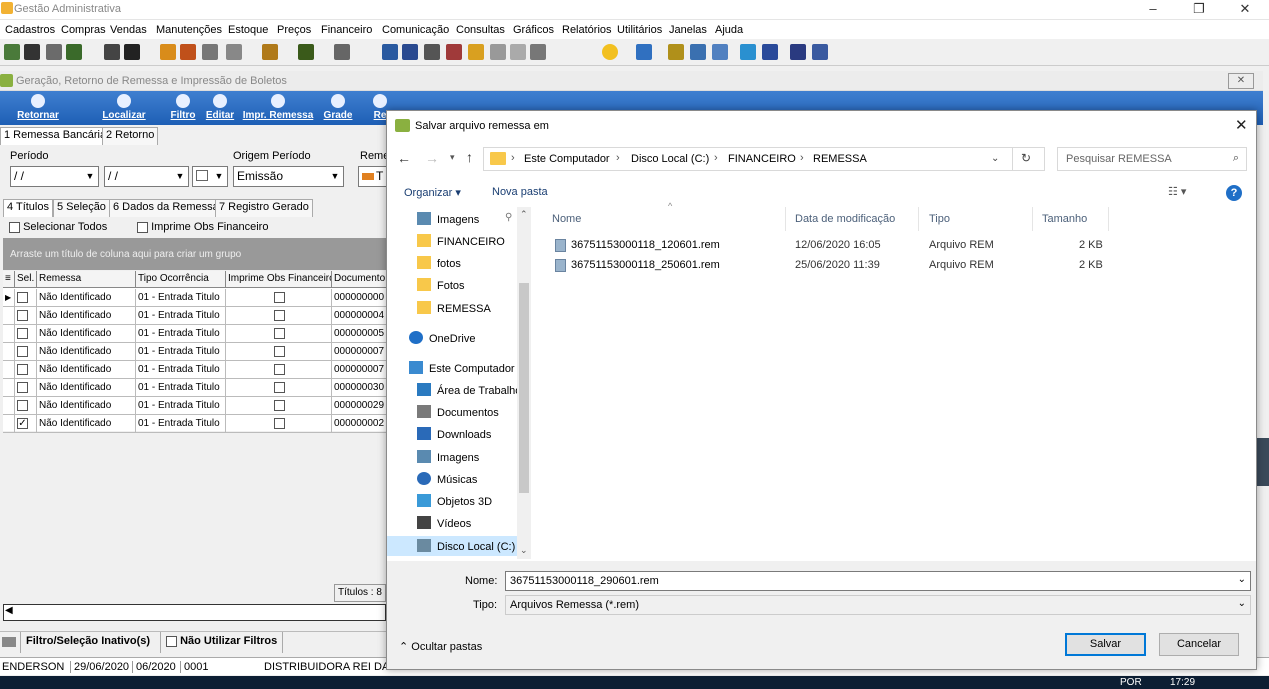  I want to click on help-icon: ?, so click(1234, 193).